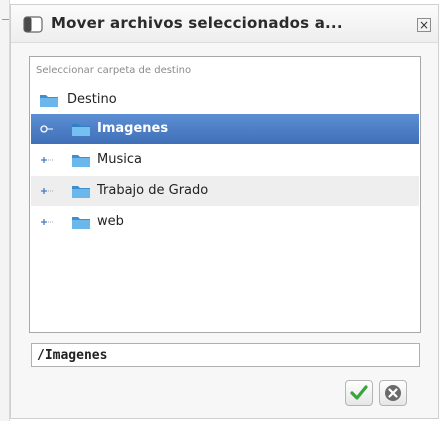 This screenshot has width=441, height=421. What do you see at coordinates (114, 70) in the screenshot?
I see `panel-label: Seleccionar carpeta de destino` at bounding box center [114, 70].